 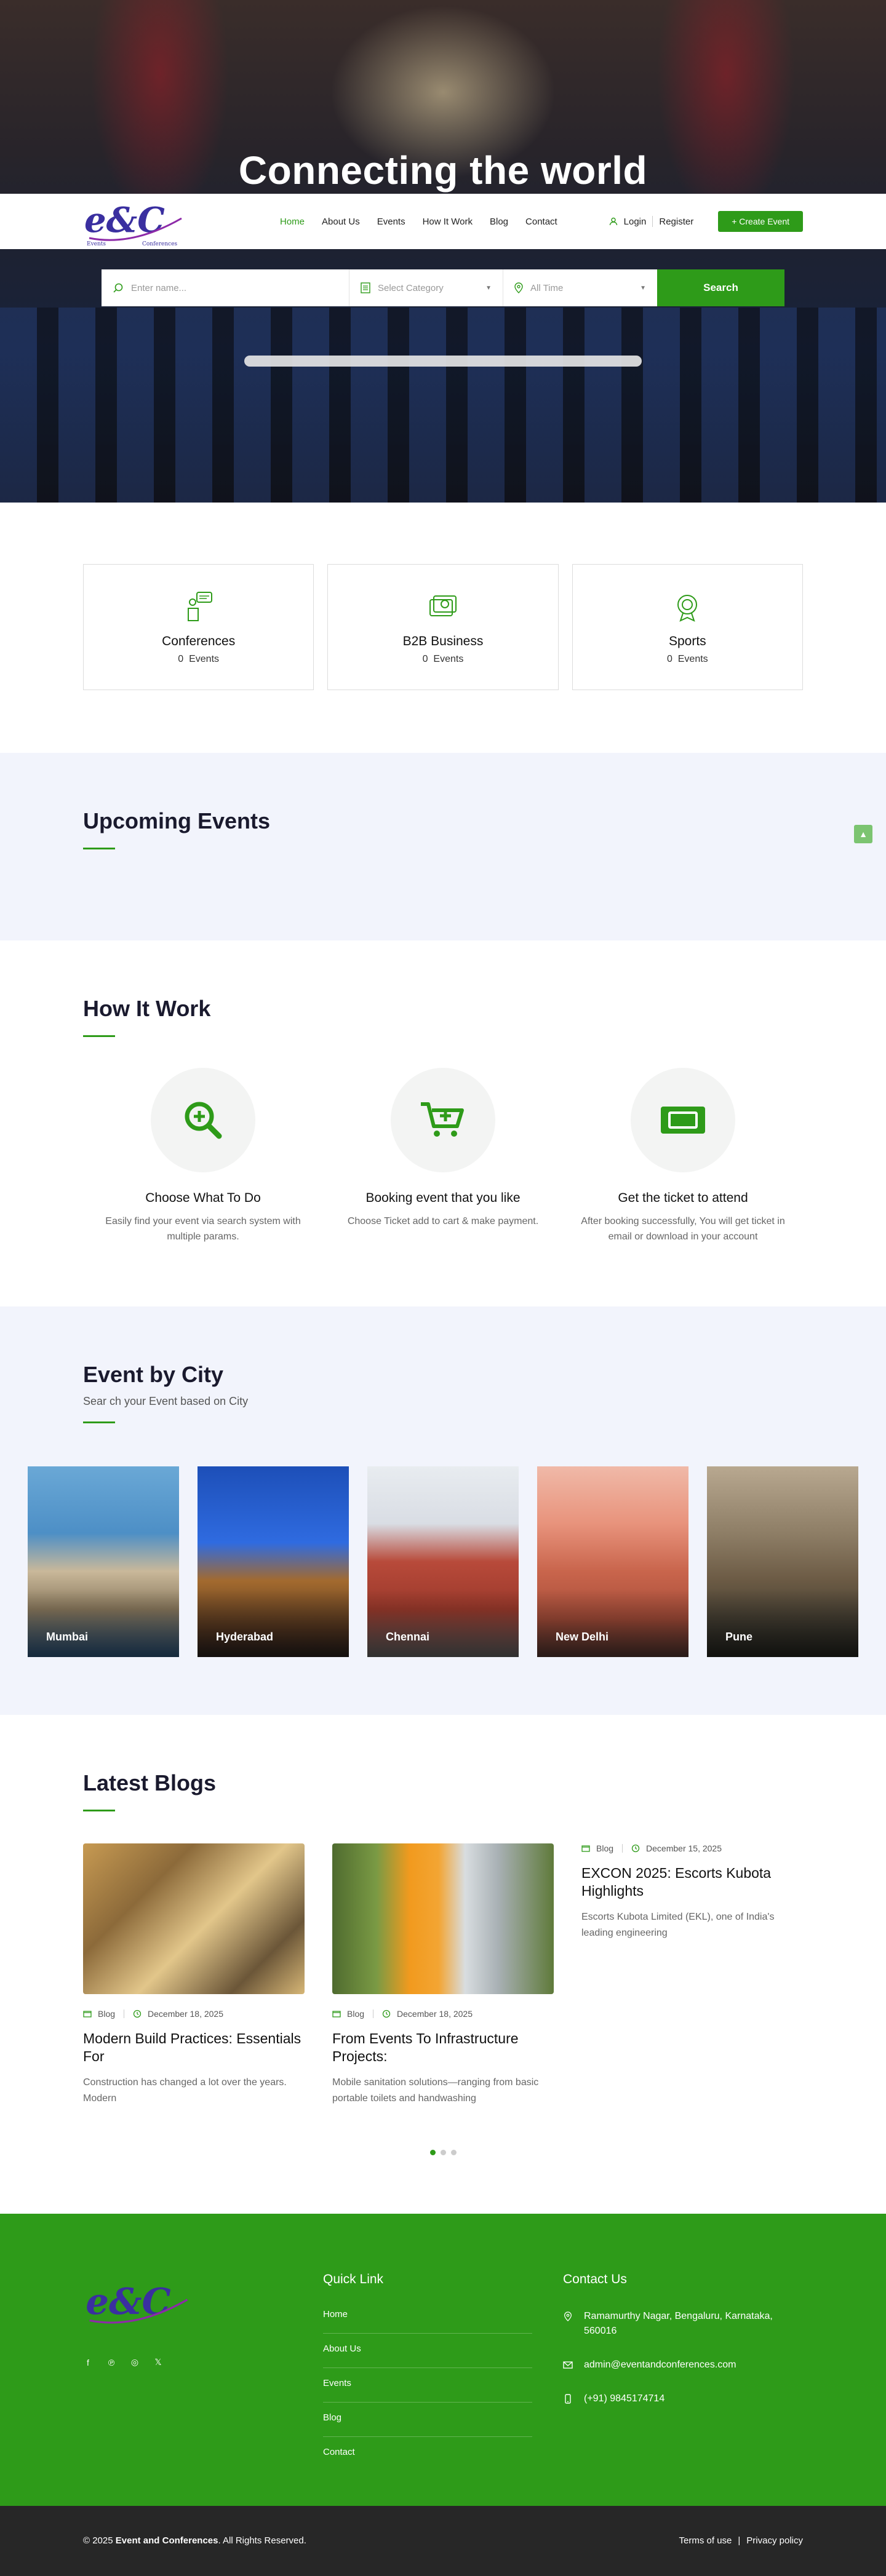 What do you see at coordinates (136, 221) in the screenshot?
I see `site-logo: e&C Events Conferences` at bounding box center [136, 221].